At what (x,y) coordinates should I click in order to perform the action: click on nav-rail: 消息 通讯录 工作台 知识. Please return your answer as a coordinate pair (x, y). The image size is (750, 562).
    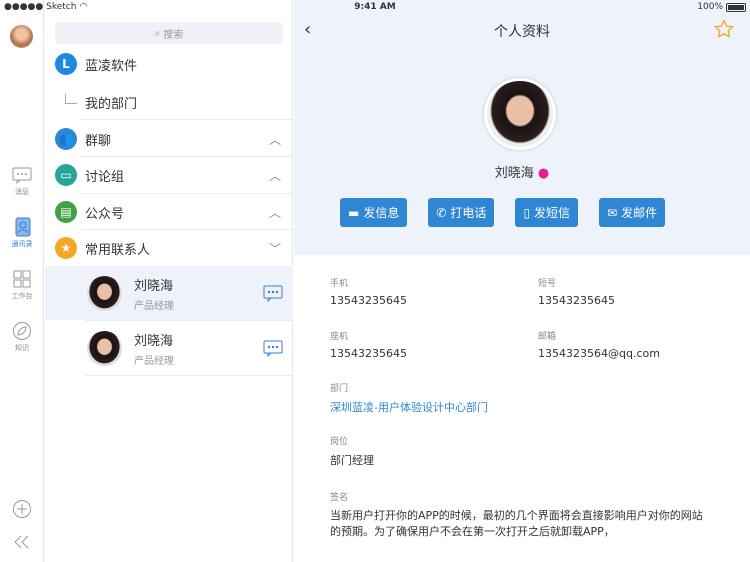
    Looking at the image, I should click on (22, 281).